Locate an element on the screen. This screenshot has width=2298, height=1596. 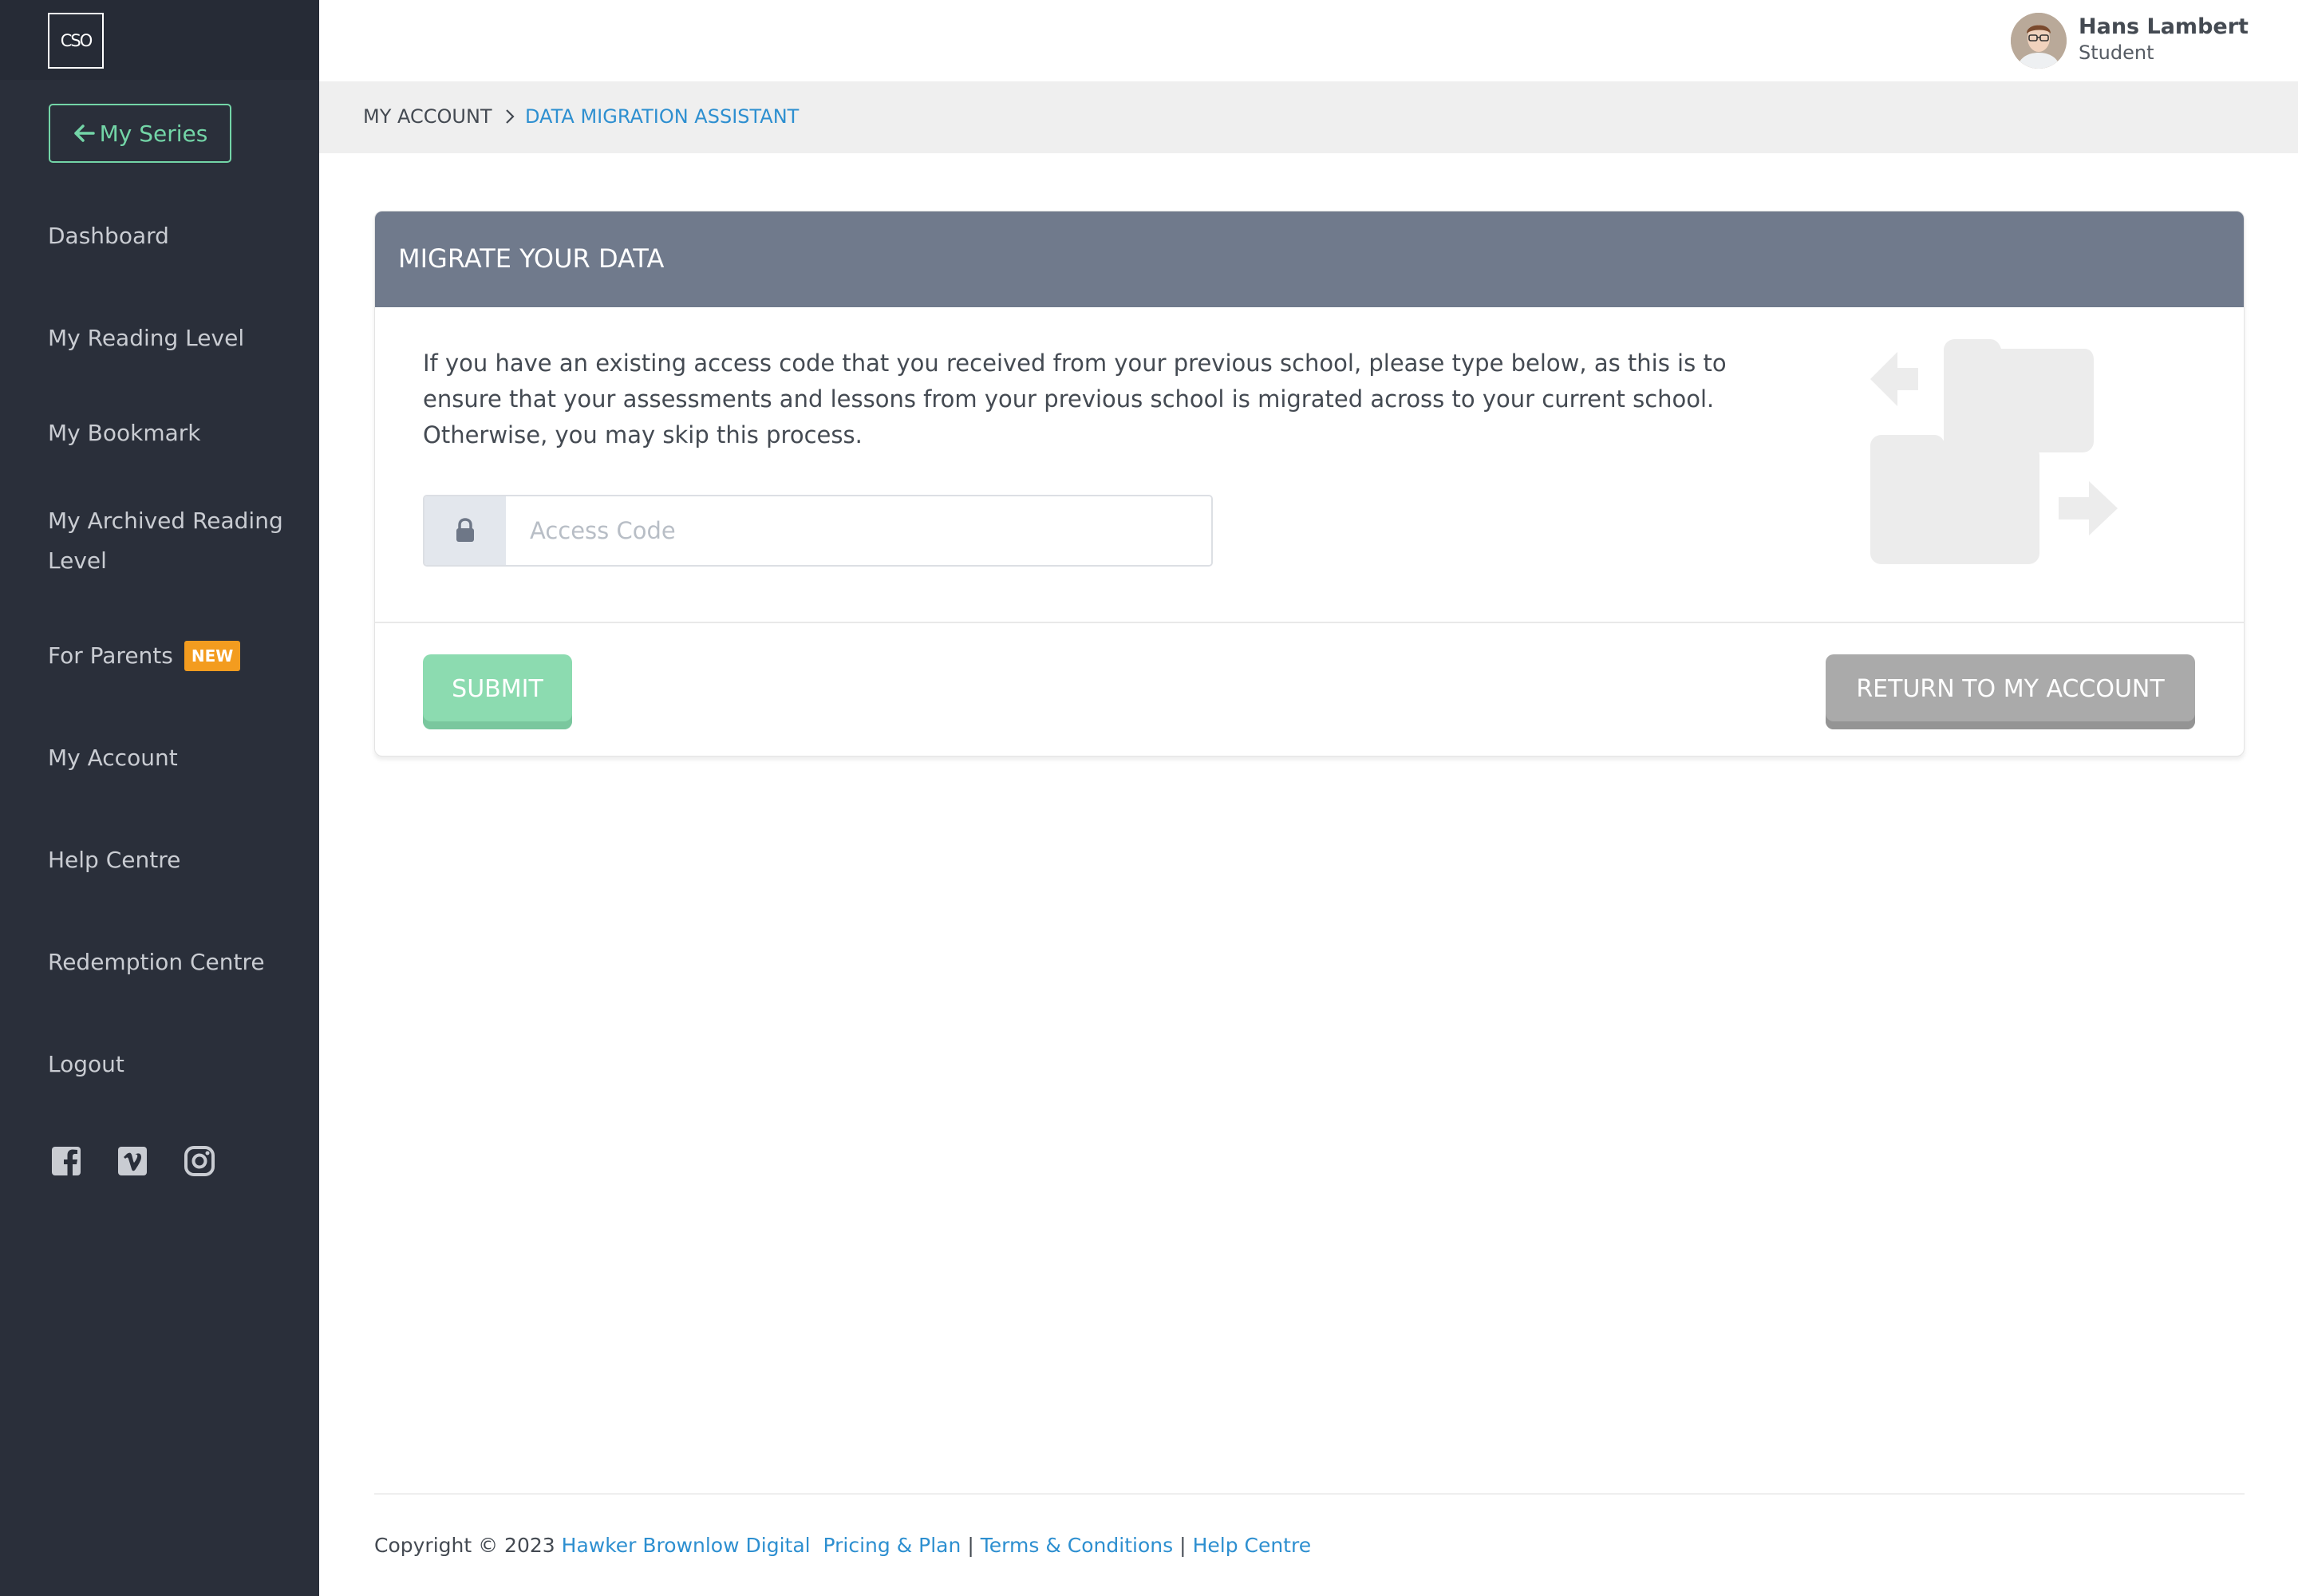
chevron-right-icon is located at coordinates (511, 117).